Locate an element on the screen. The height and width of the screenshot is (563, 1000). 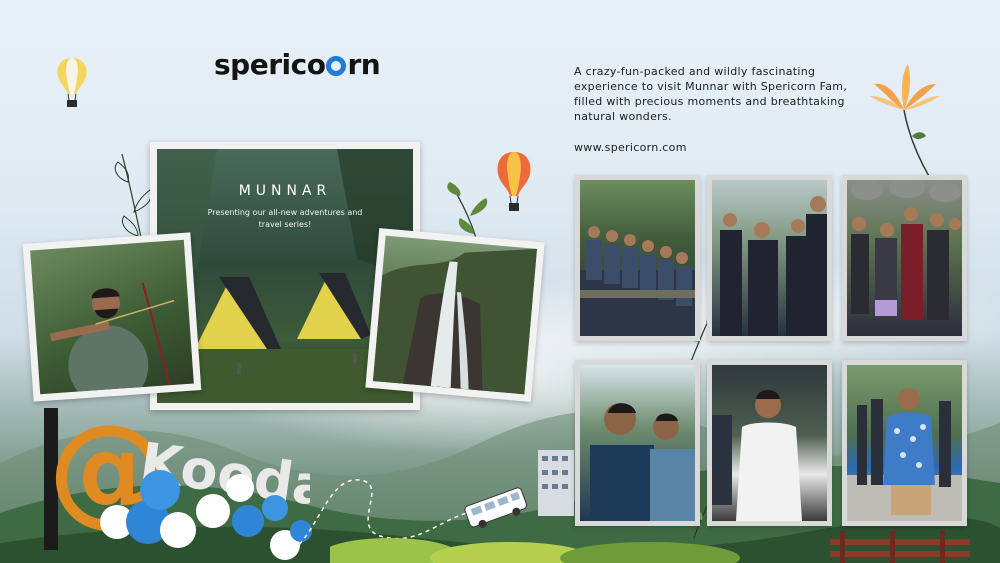
archery-photo-frame is located at coordinates (112, 317).